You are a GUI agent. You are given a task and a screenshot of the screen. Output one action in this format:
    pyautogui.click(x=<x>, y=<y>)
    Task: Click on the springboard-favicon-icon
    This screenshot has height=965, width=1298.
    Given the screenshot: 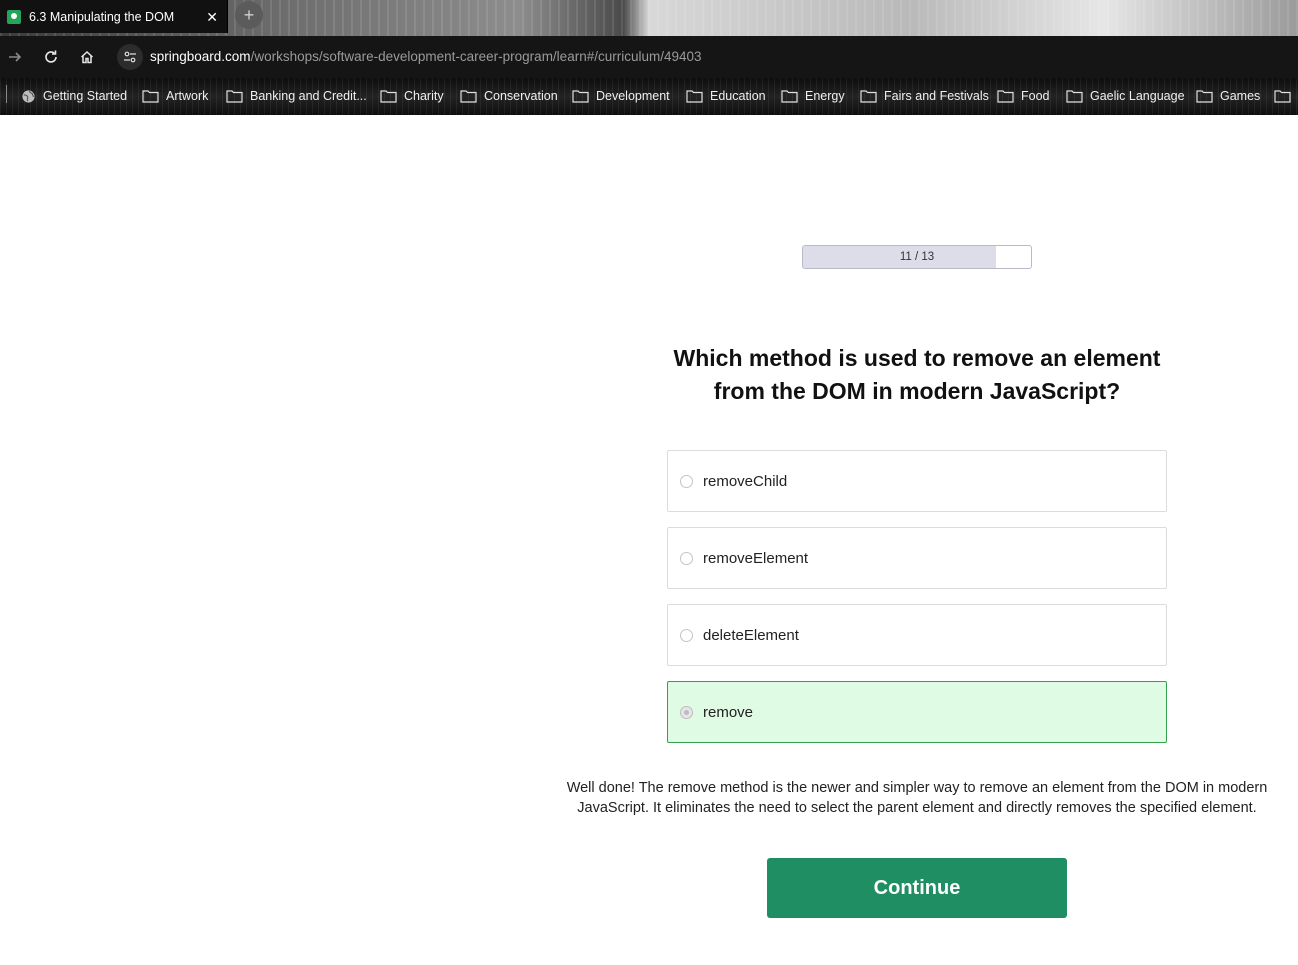 What is the action you would take?
    pyautogui.click(x=14, y=16)
    